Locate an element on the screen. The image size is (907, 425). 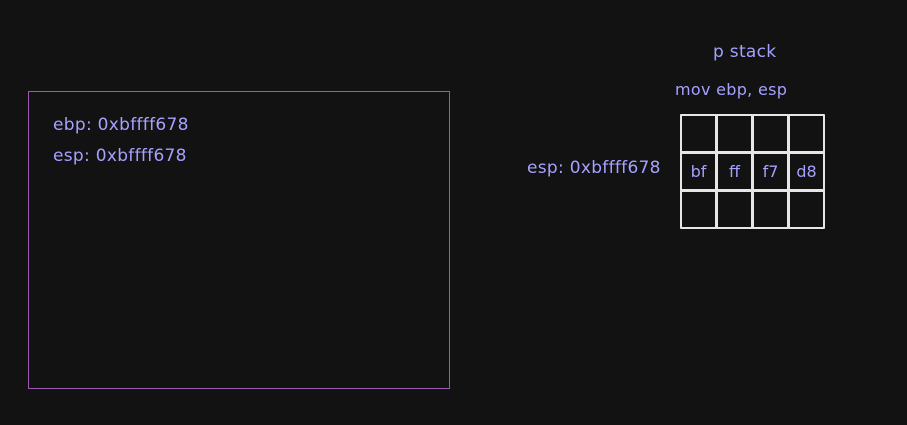
ebp-register-label: ebp: 0xbffff678 is located at coordinates (121, 125).